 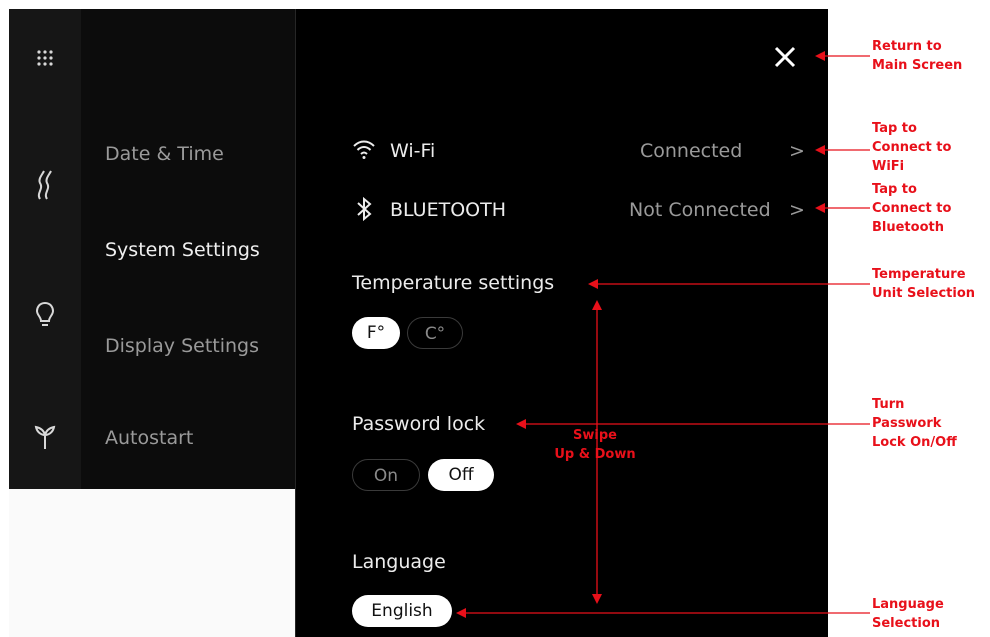 What do you see at coordinates (908, 614) in the screenshot?
I see `annotation-language: Language Selection` at bounding box center [908, 614].